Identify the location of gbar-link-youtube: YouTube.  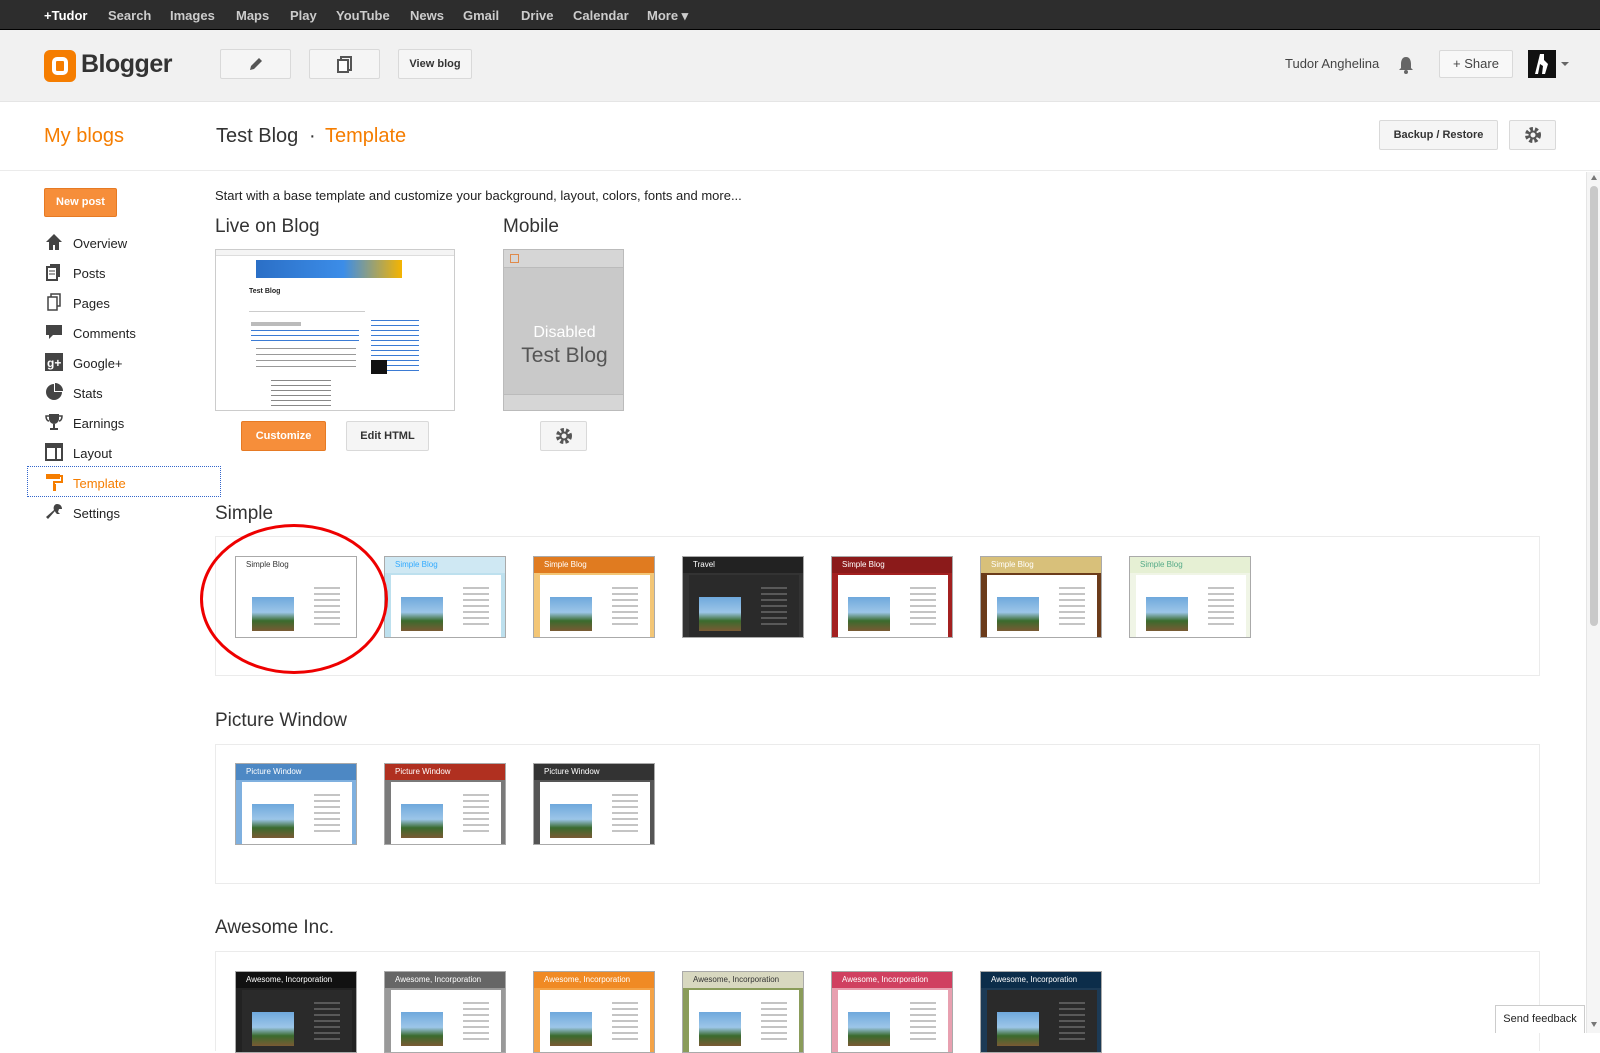
(363, 15).